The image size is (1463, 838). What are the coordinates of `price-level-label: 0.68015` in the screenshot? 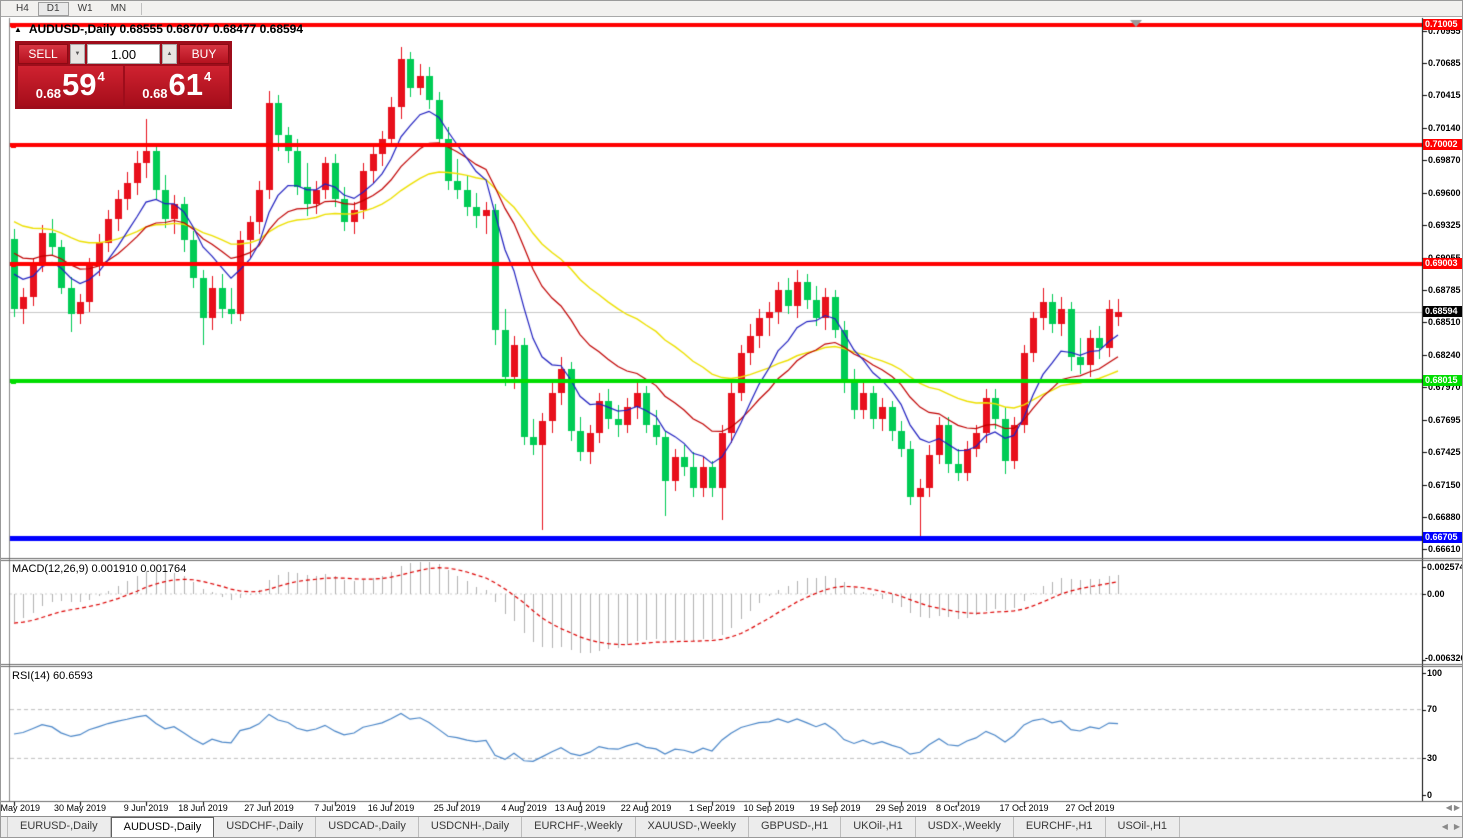 It's located at (1442, 380).